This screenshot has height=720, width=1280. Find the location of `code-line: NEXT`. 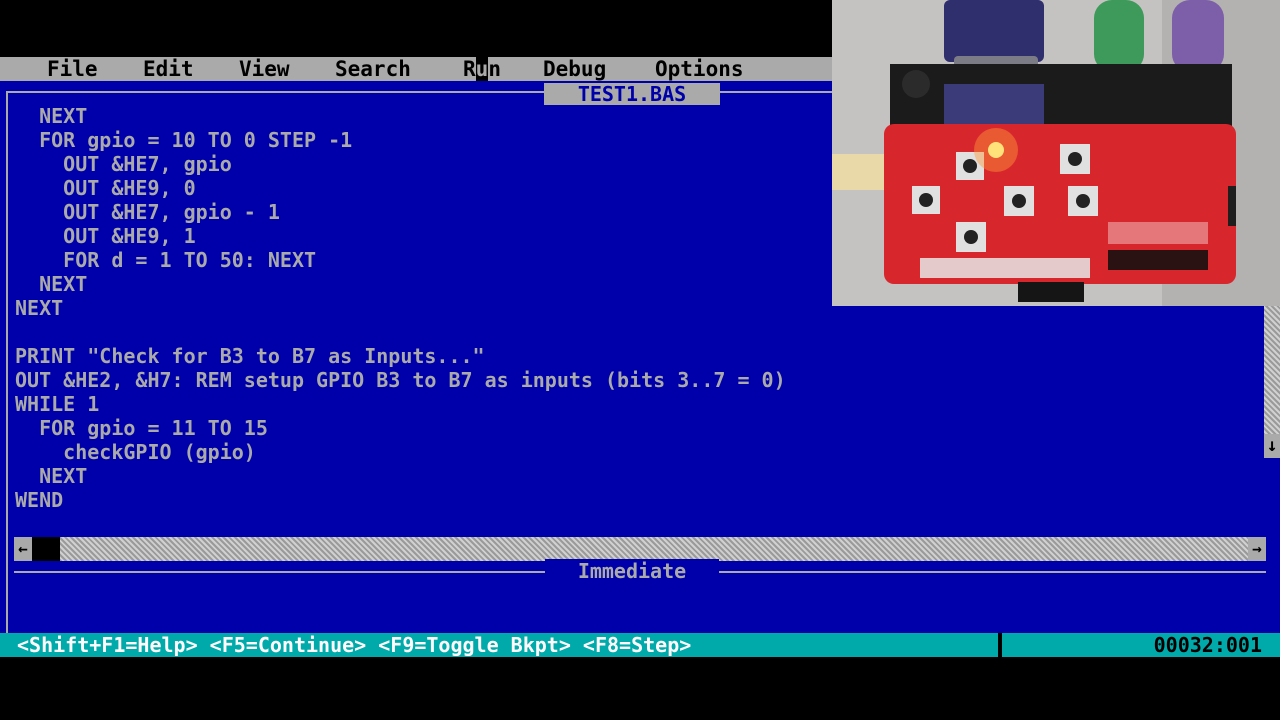

code-line: NEXT is located at coordinates (635, 476).